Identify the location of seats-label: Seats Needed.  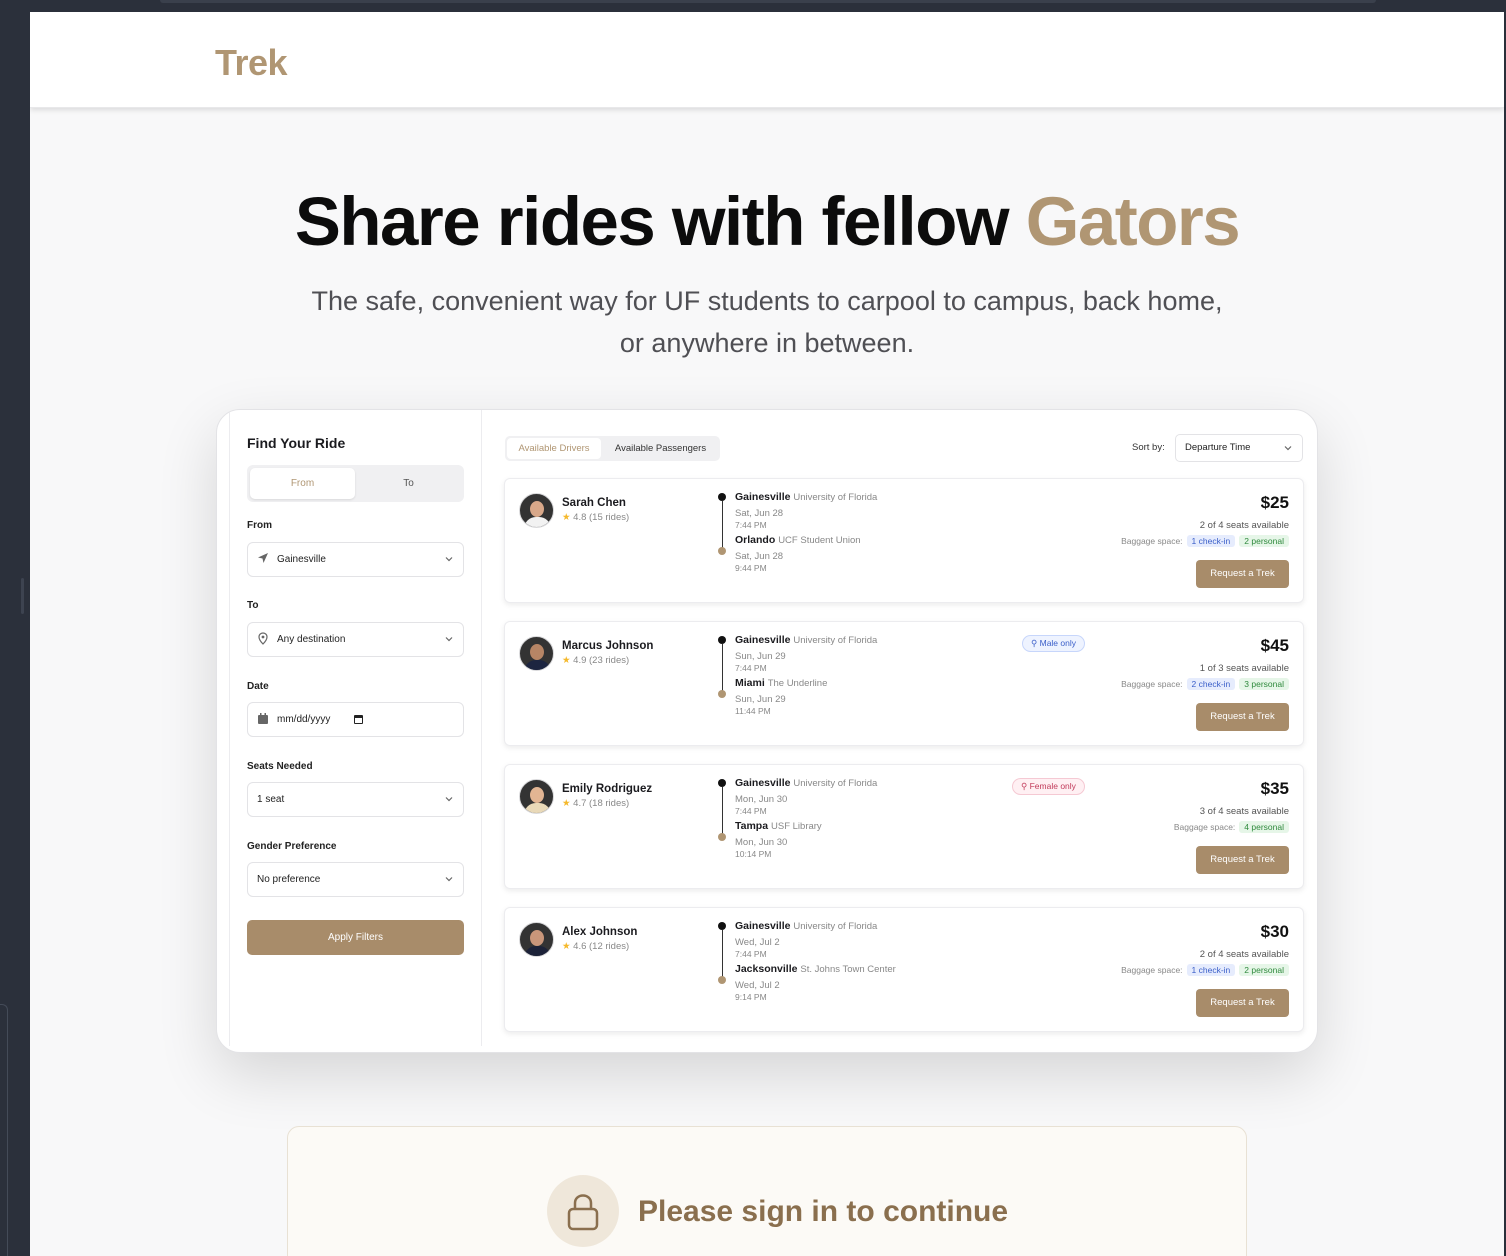
(280, 766).